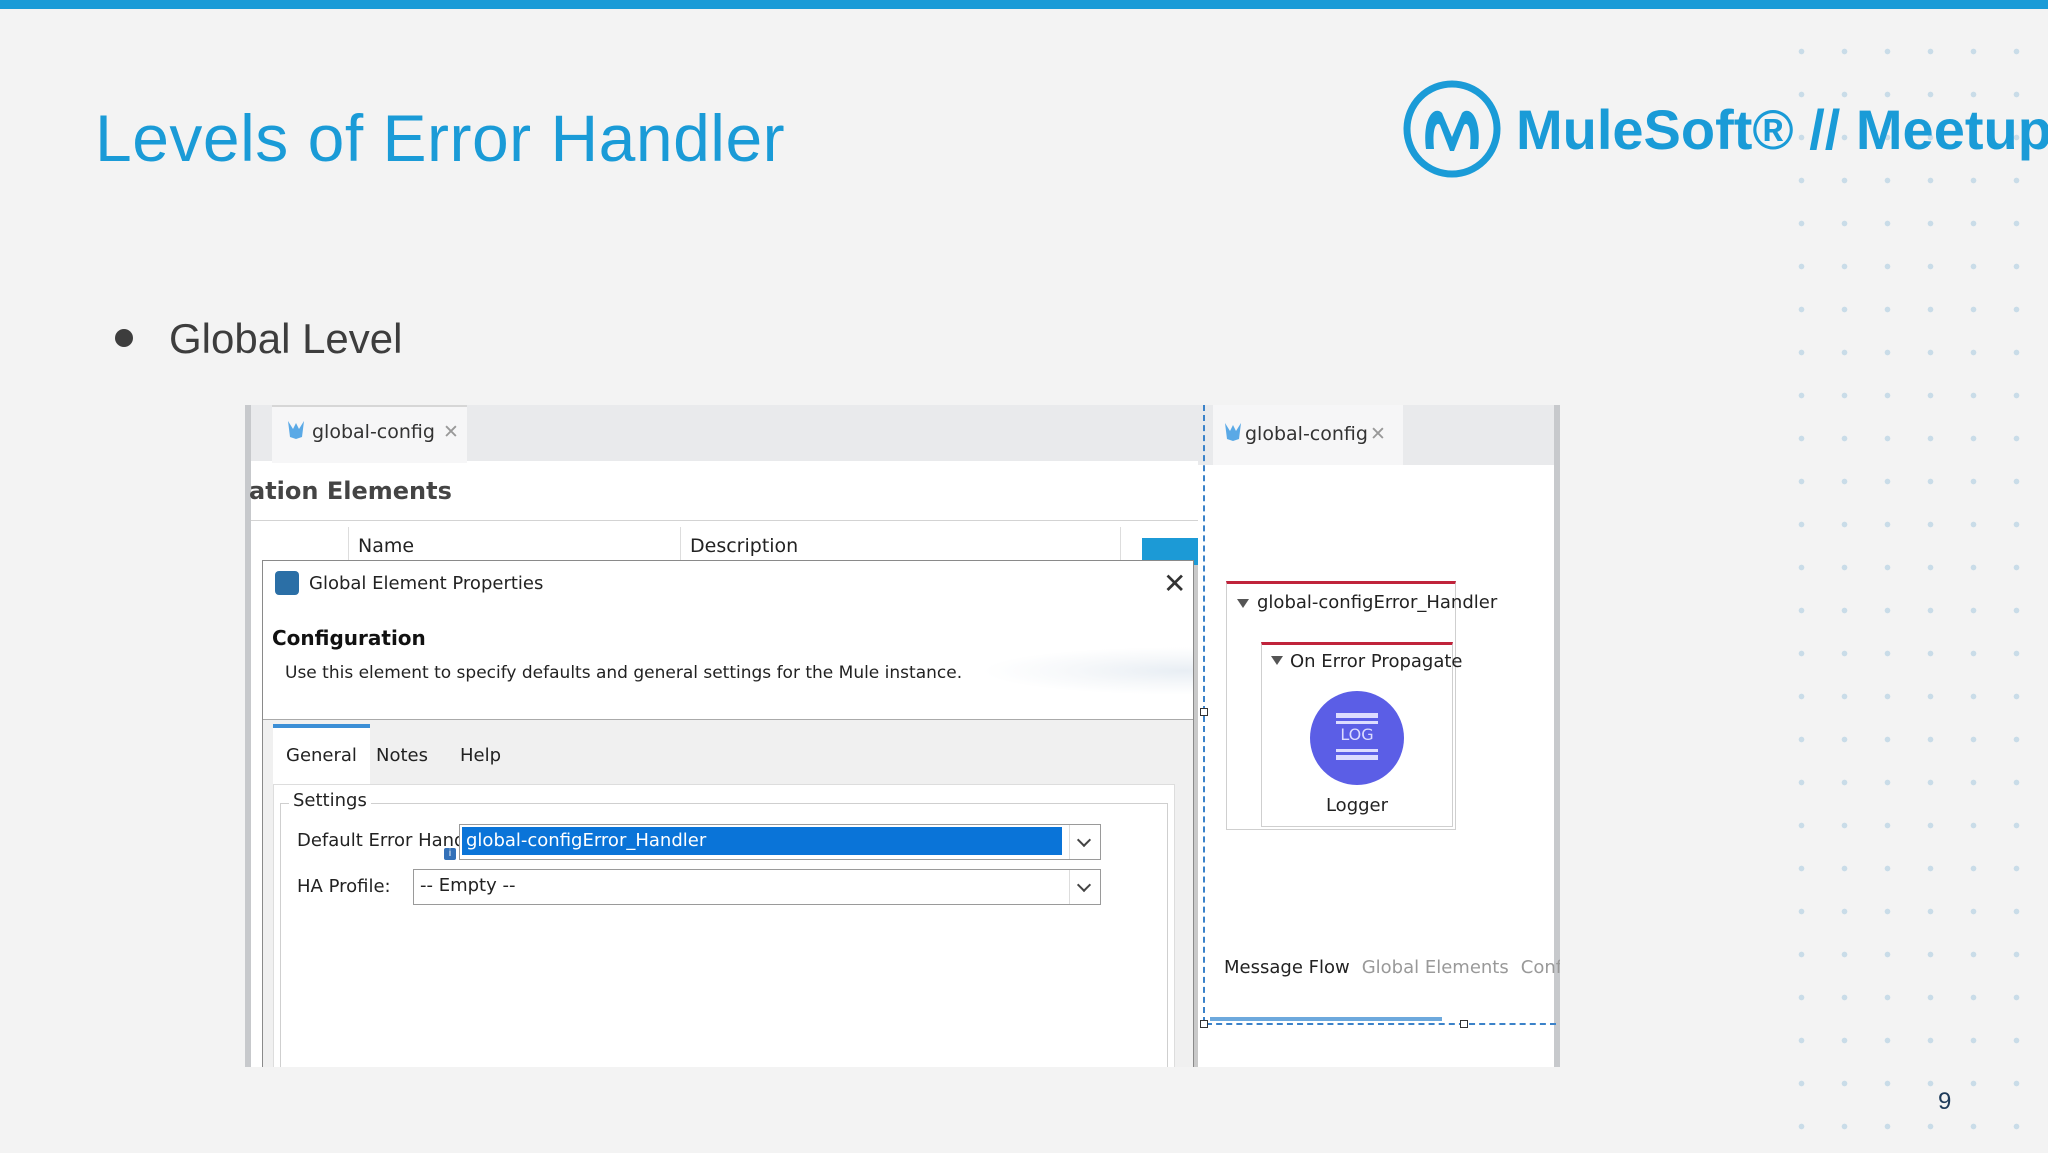 The width and height of the screenshot is (2048, 1153). I want to click on scope-title: On Error Propagate, so click(1376, 661).